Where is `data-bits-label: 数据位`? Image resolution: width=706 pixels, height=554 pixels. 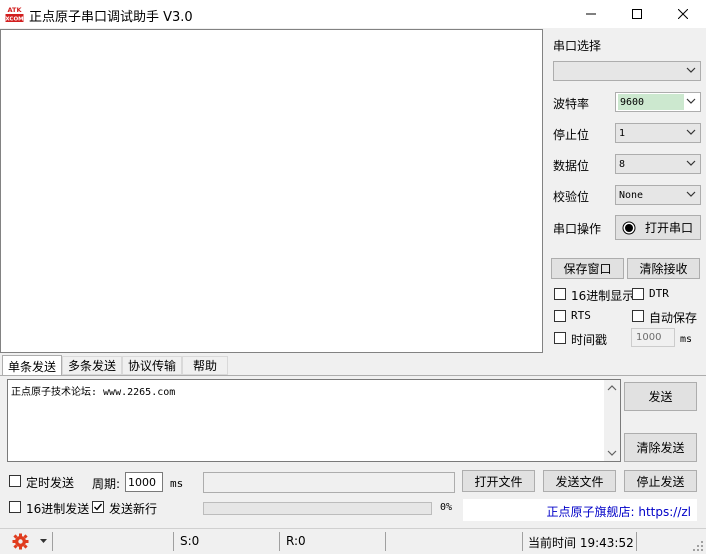
data-bits-label: 数据位 is located at coordinates (571, 166).